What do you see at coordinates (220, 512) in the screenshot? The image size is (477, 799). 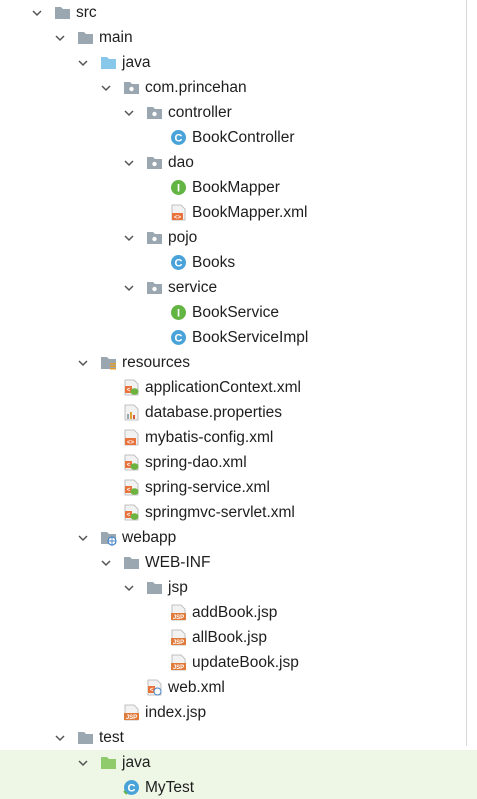 I see `tree-item-label: springmvc-servlet.xml` at bounding box center [220, 512].